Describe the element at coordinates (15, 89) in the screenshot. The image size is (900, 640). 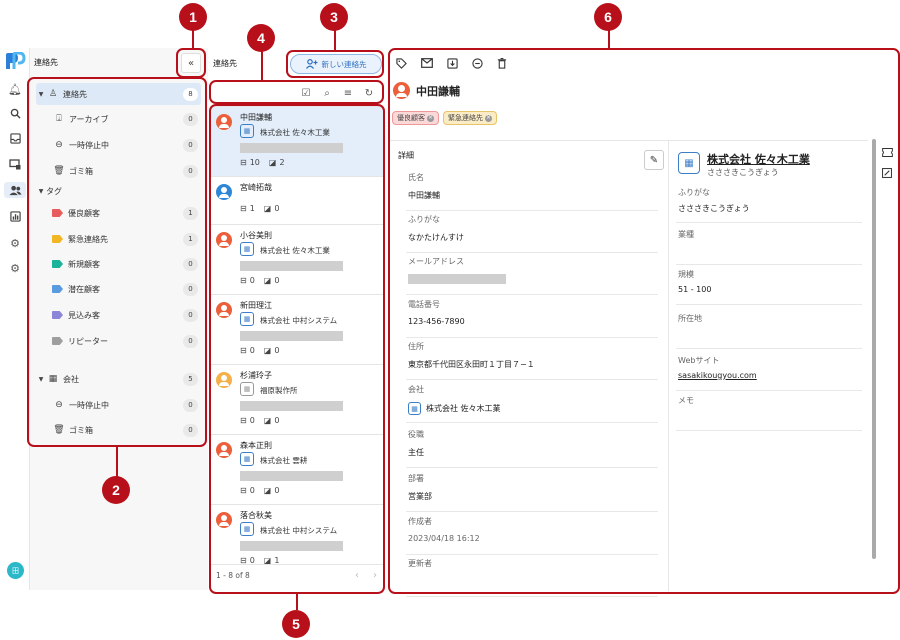
I see `bell-icon: 🔔︎` at that location.